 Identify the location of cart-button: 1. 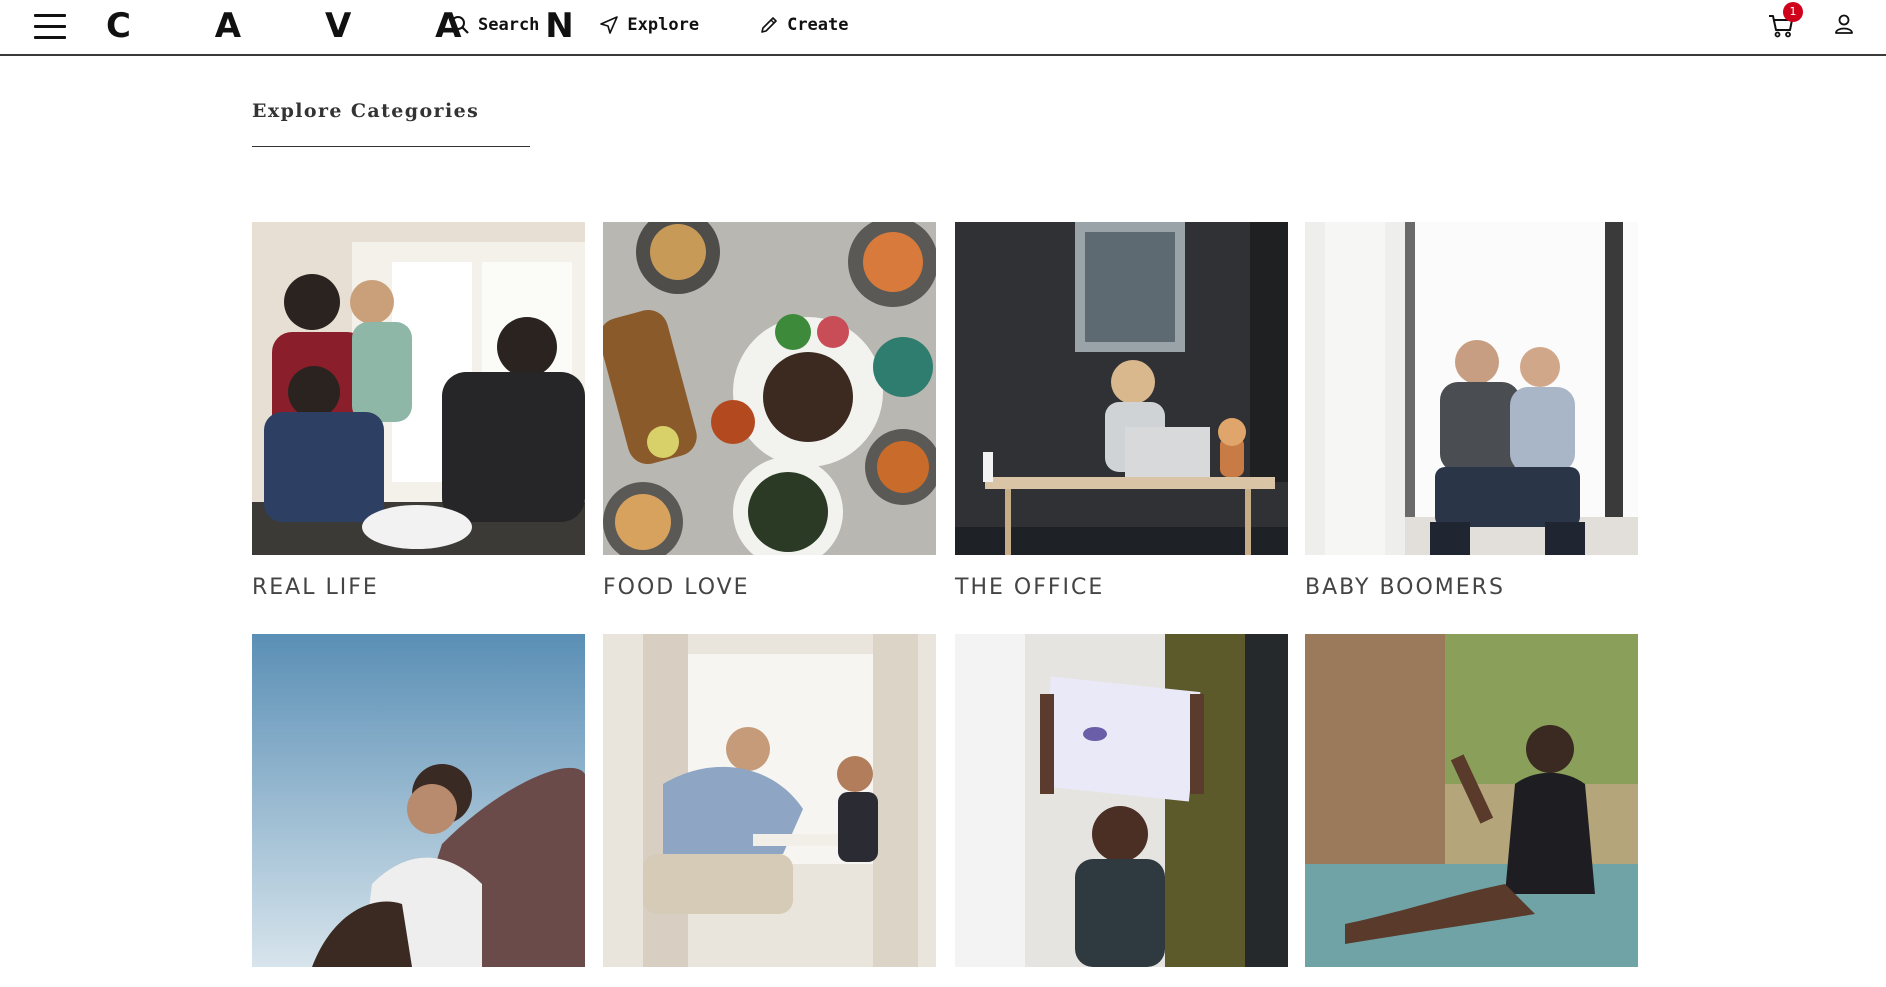
(1785, 21).